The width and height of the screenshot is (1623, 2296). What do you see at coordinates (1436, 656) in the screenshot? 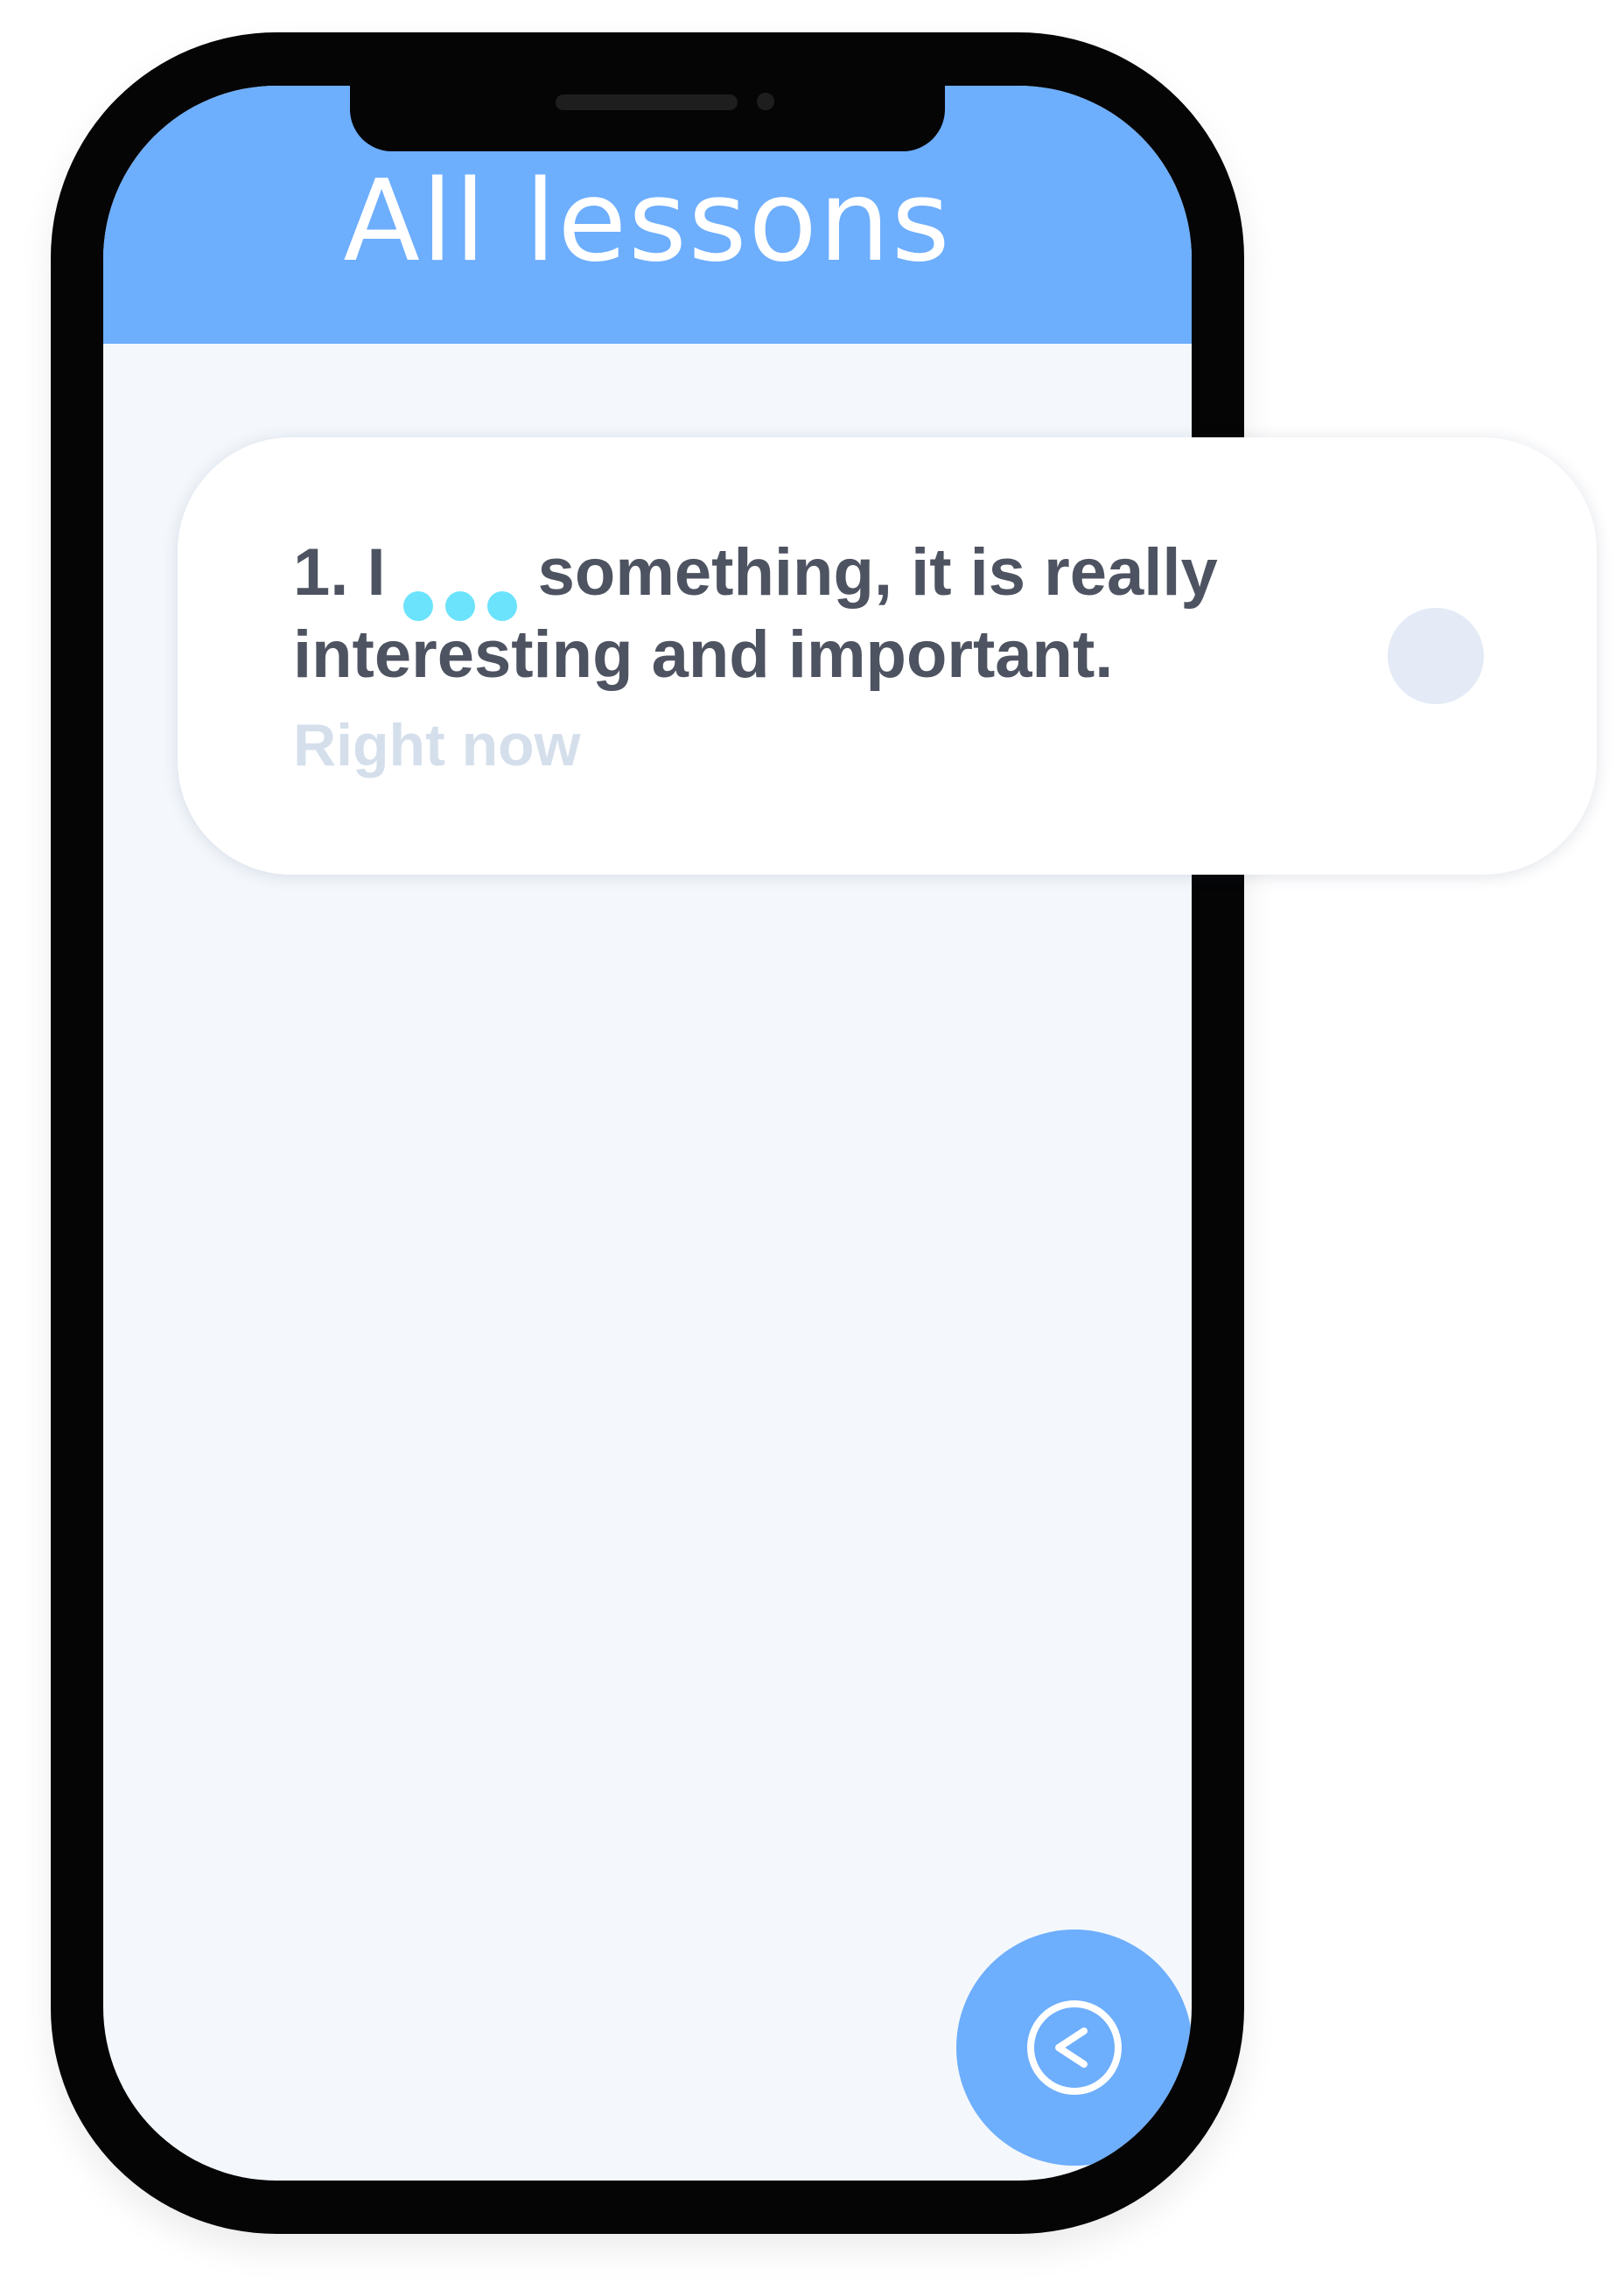
I see `notification-status-dot` at bounding box center [1436, 656].